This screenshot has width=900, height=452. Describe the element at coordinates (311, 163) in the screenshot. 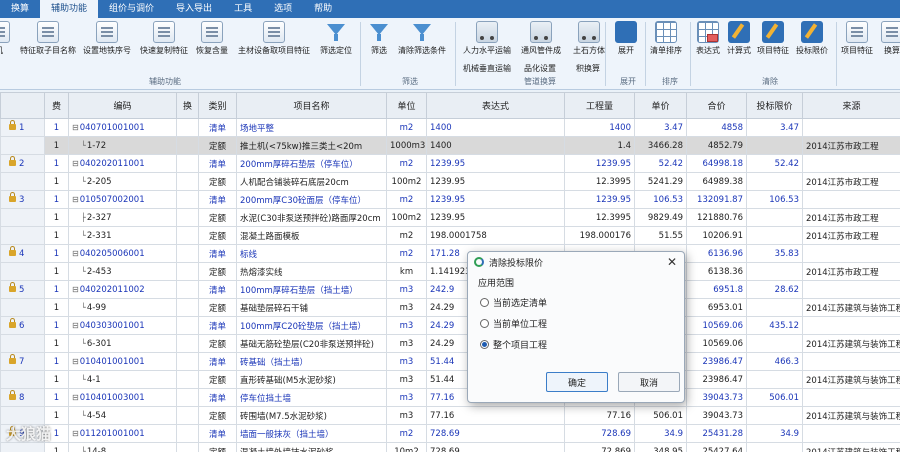

I see `cell-name: 200mm厚碎石垫层（停车位）` at that location.